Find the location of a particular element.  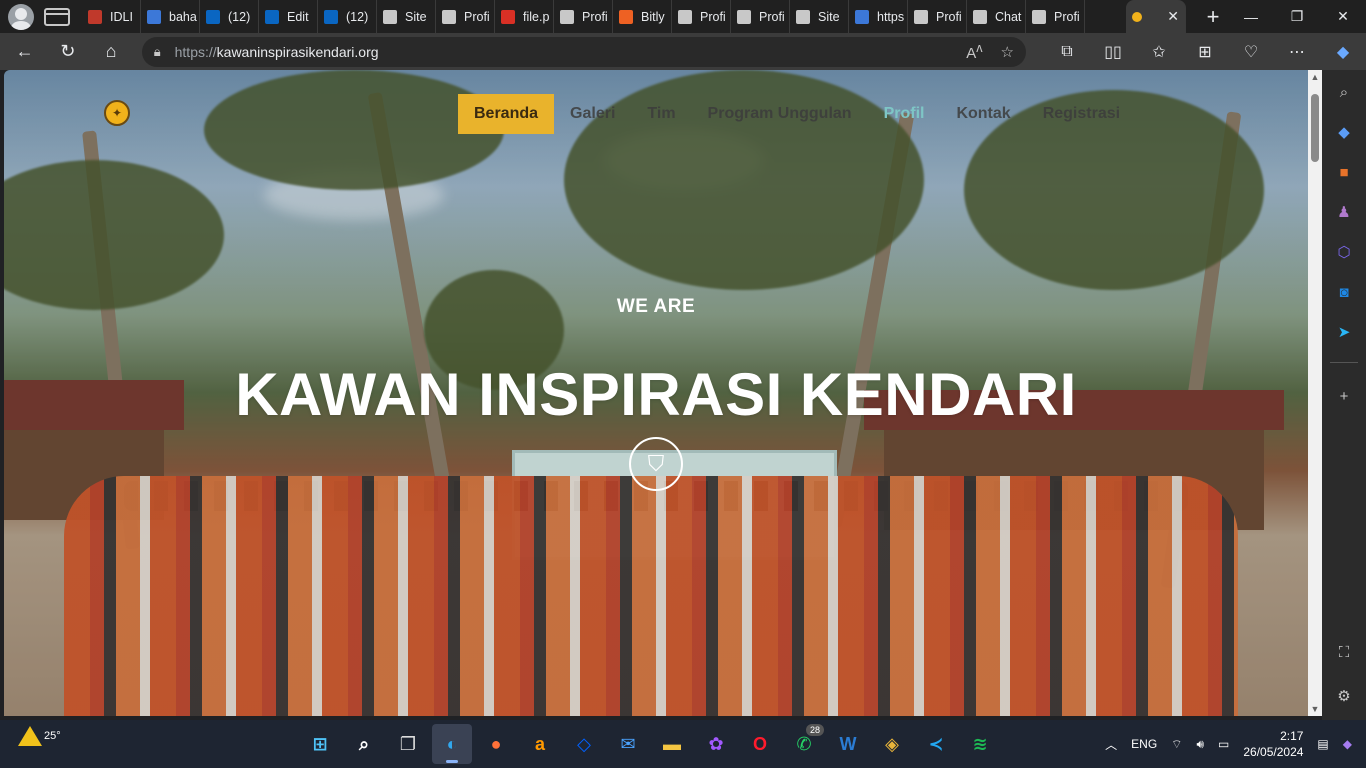

clock-time: 2:17 is located at coordinates (1292, 736).